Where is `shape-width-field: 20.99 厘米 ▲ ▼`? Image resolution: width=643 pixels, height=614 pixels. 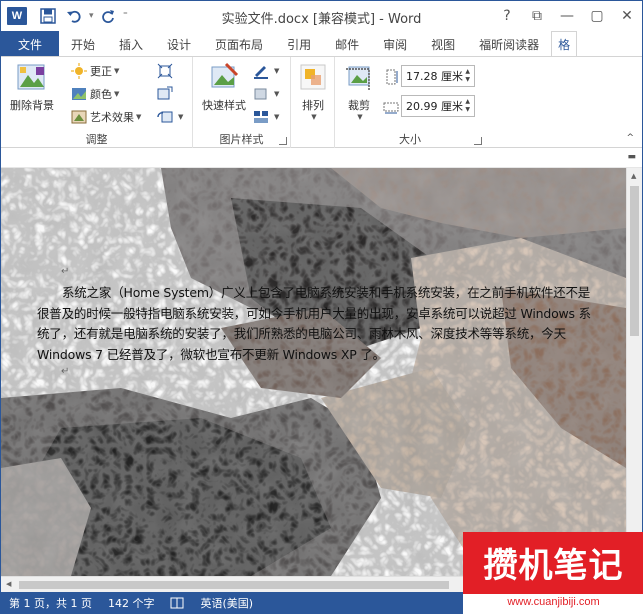
shape-width-field: 20.99 厘米 ▲ ▼ is located at coordinates (438, 106).